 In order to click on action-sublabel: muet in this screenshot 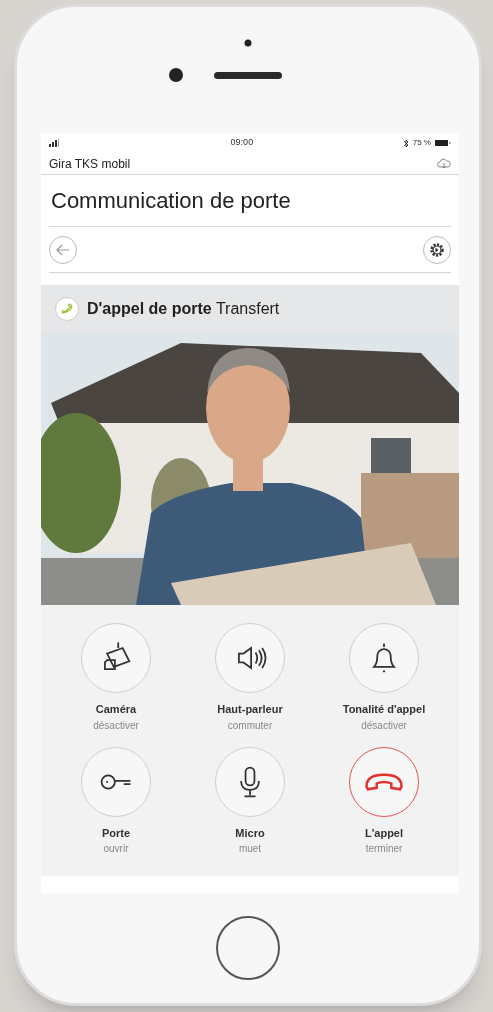, I will do `click(250, 849)`.